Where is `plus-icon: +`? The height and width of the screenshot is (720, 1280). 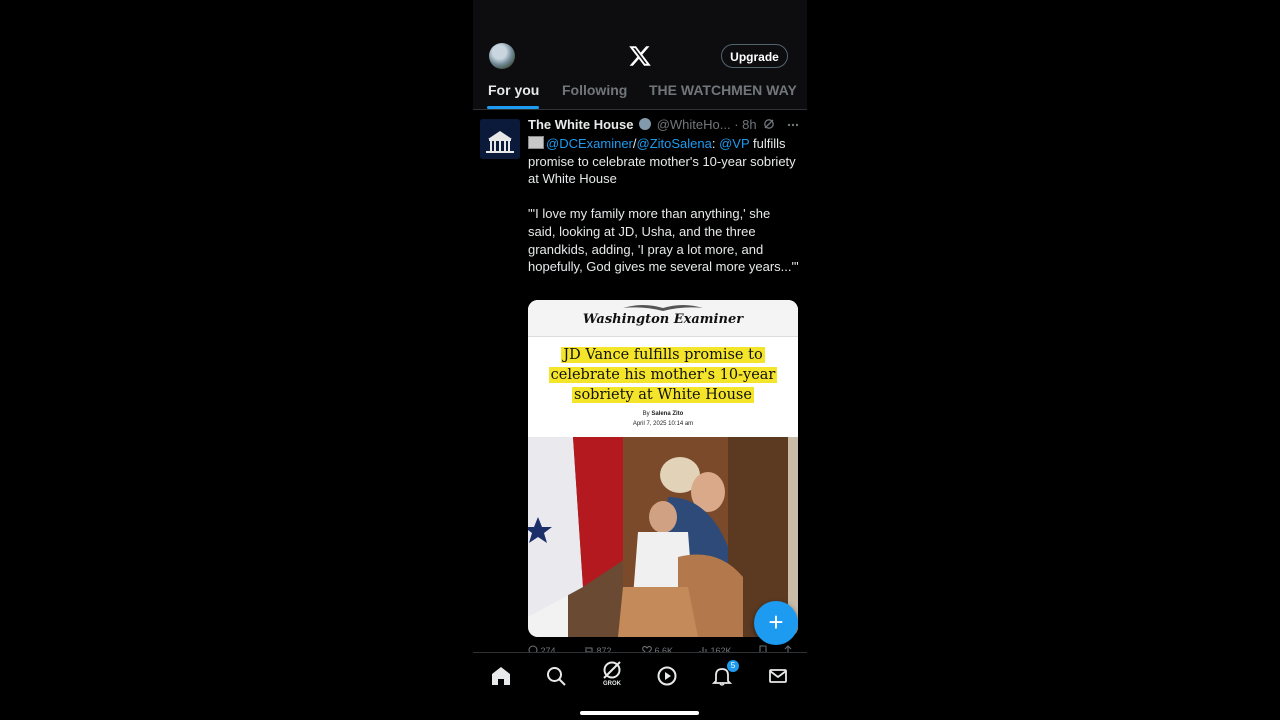 plus-icon: + is located at coordinates (776, 622).